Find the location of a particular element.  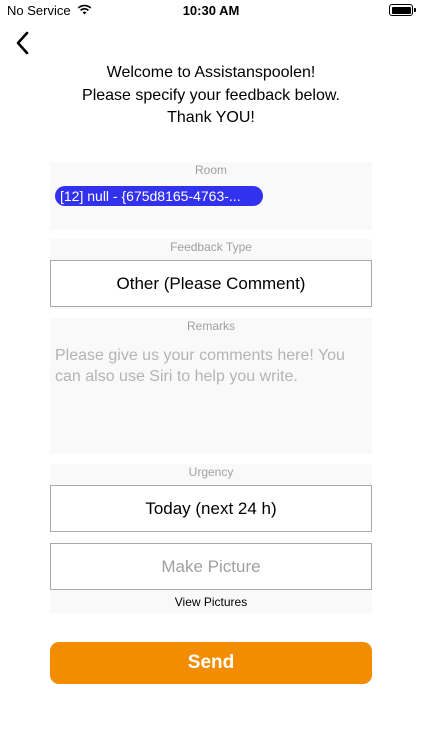

feedback-type-label: Feedback Type is located at coordinates (211, 247).